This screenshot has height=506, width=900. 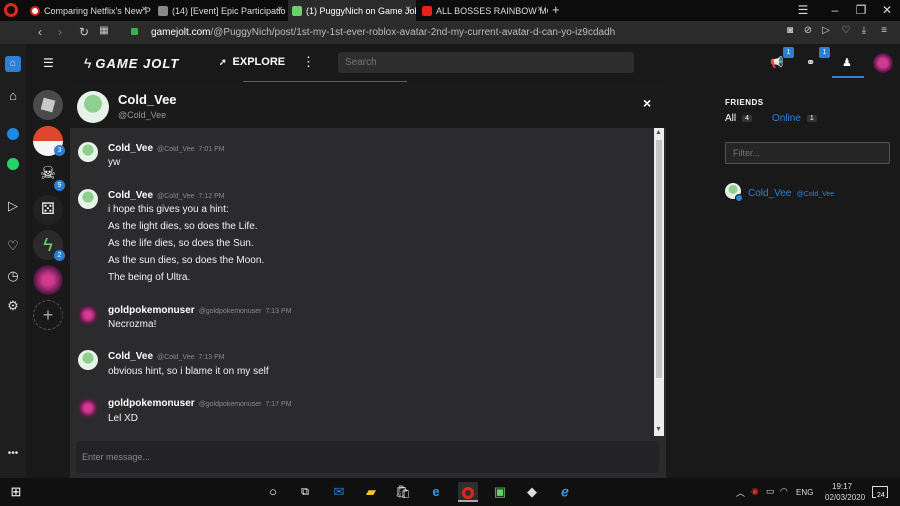 I want to click on tray-wifi-icon: ◠, so click(x=784, y=491).